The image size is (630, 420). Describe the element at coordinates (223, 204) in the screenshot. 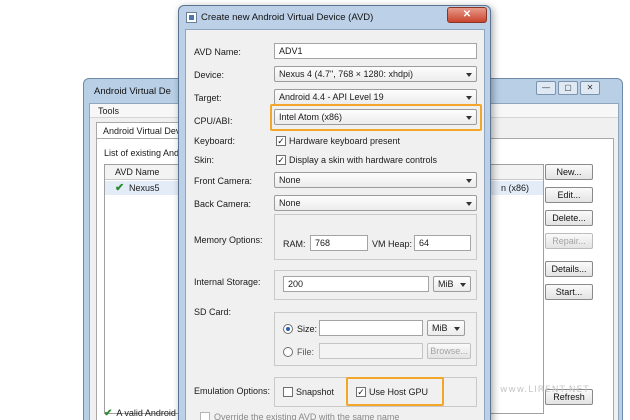

I see `back-camera-label: Back Camera:` at that location.